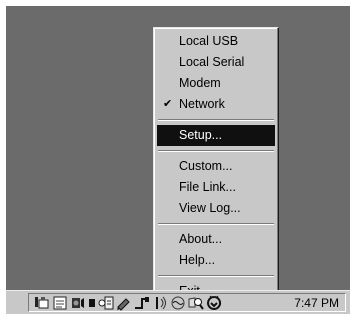  I want to click on speaker-icon, so click(78, 303).